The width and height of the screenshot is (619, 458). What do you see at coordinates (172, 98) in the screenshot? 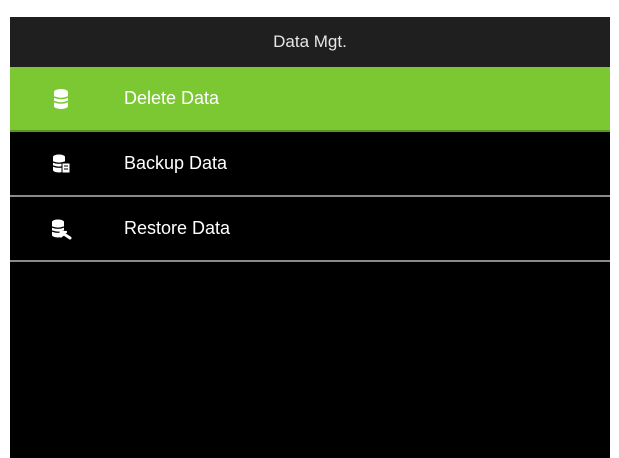
I see `menu-item-label: Delete Data` at bounding box center [172, 98].